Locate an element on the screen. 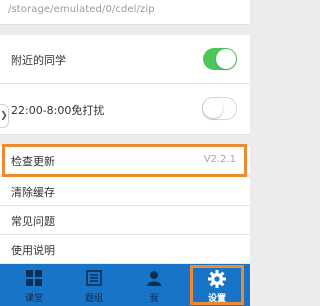  nearby-classmates-row: 附近的同学 is located at coordinates (125, 59).